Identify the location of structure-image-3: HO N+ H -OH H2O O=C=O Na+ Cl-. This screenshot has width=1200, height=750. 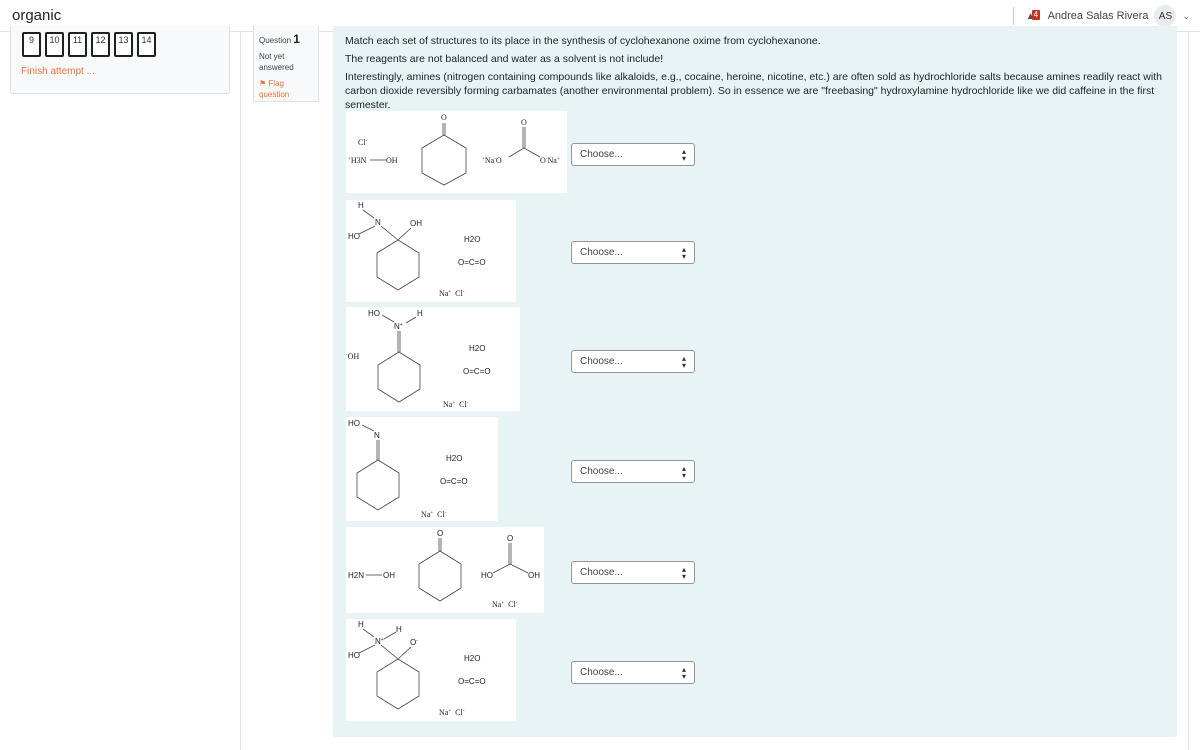
(433, 359).